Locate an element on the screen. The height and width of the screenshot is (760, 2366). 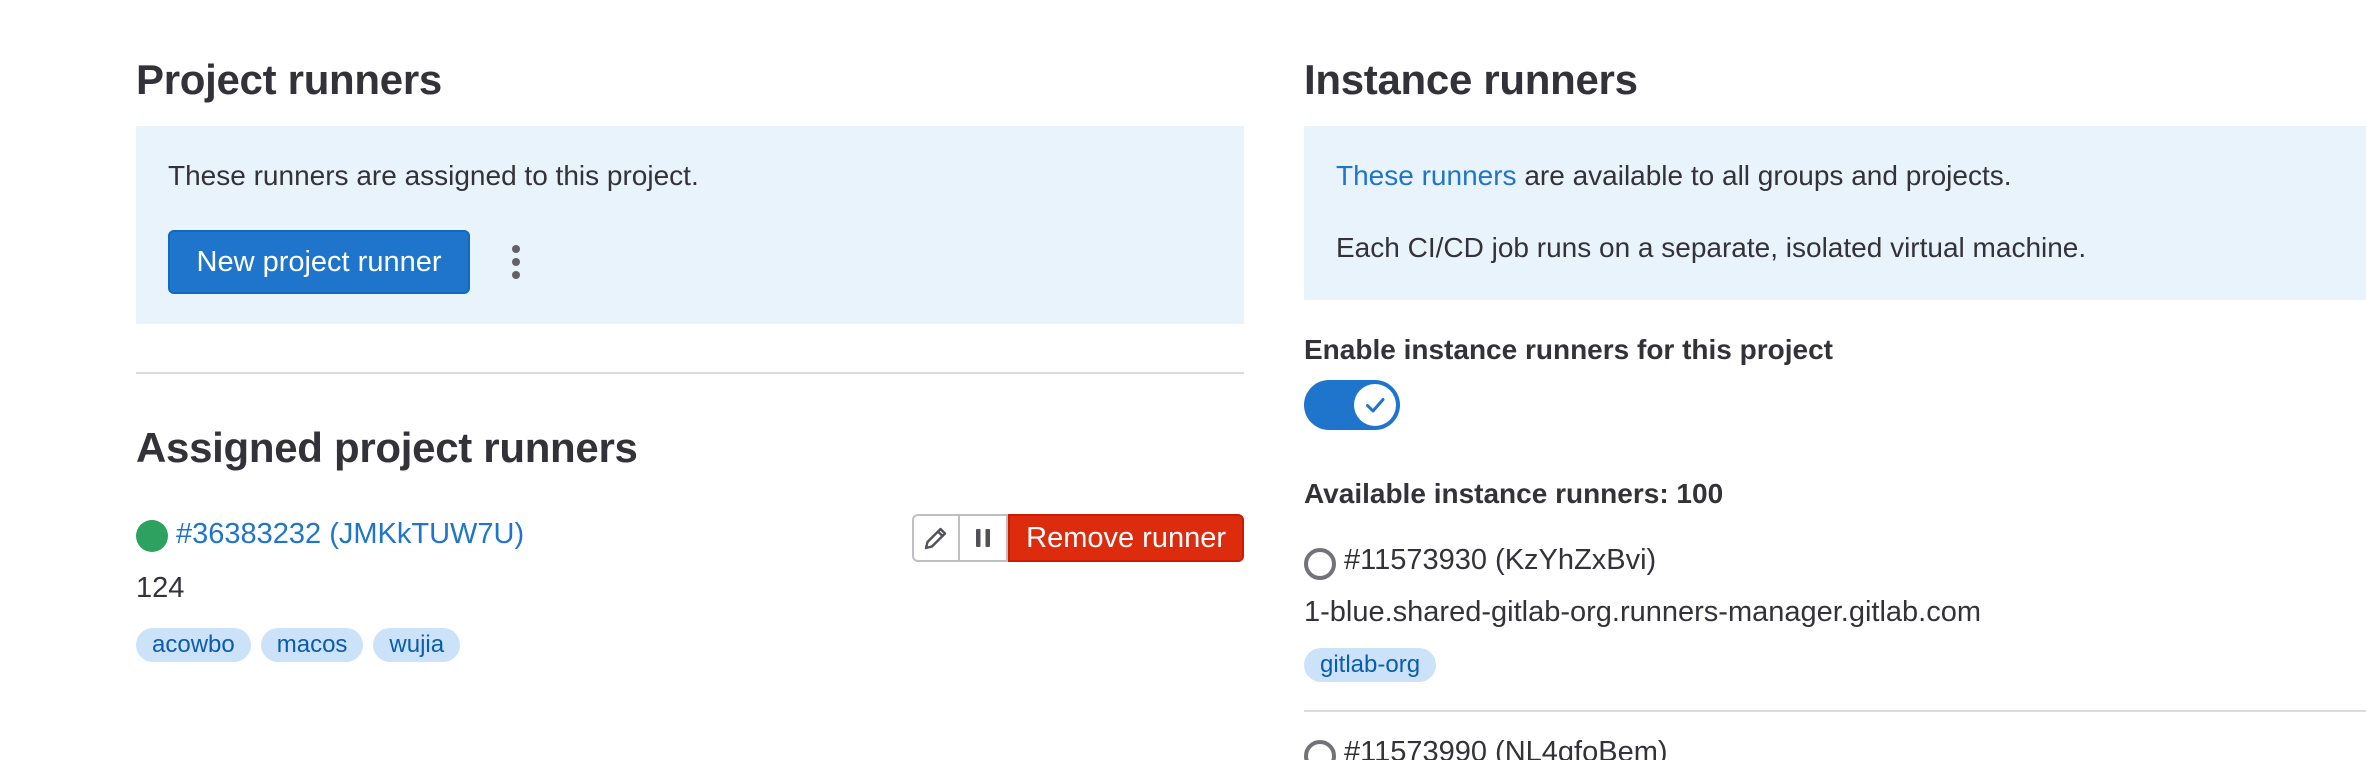
these-runners-link: These runners is located at coordinates (1426, 175).